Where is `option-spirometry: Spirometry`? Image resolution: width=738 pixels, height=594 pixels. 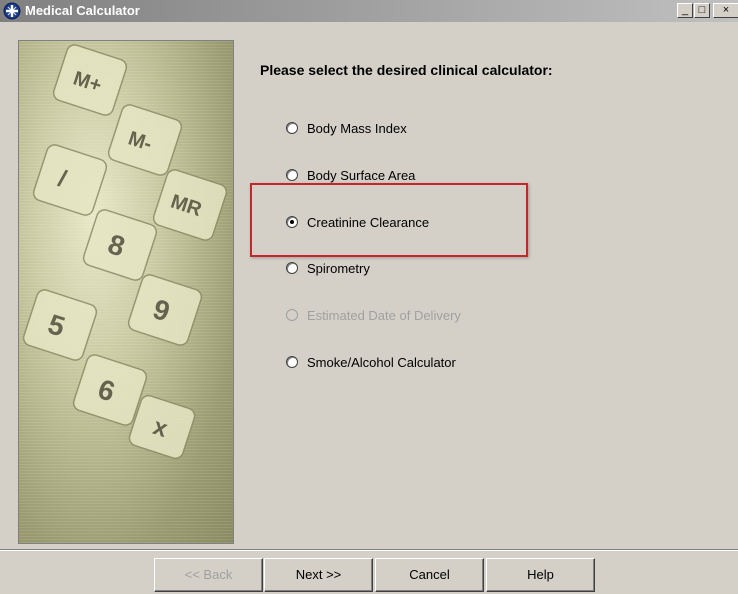 option-spirometry: Spirometry is located at coordinates (328, 268).